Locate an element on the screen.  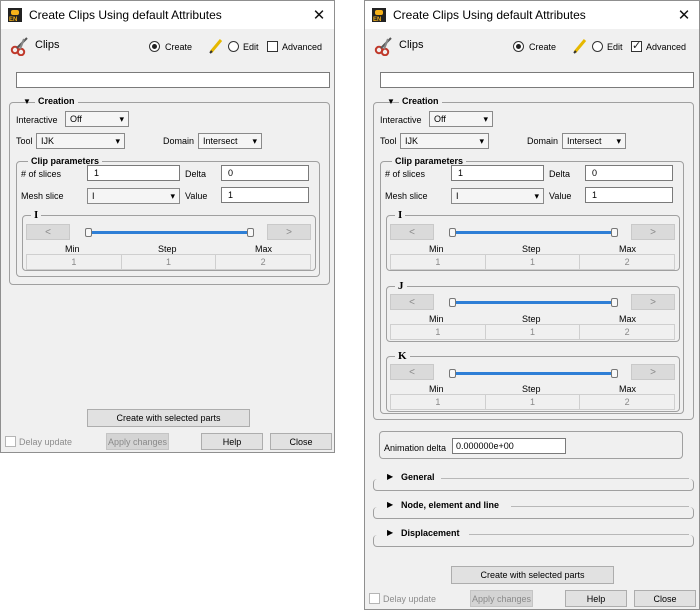
k-max-handle is located at coordinates (614, 373).